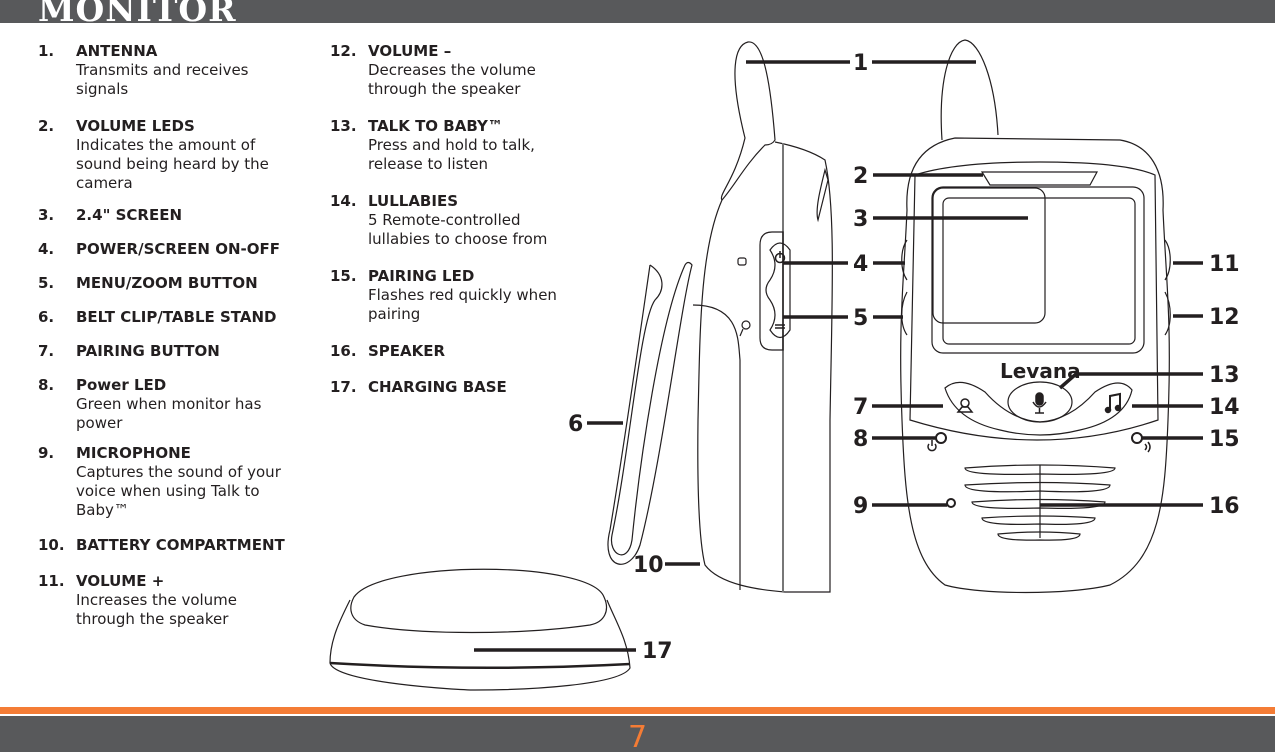 Image resolution: width=1275 pixels, height=755 pixels. I want to click on callout-7: 7, so click(860, 407).